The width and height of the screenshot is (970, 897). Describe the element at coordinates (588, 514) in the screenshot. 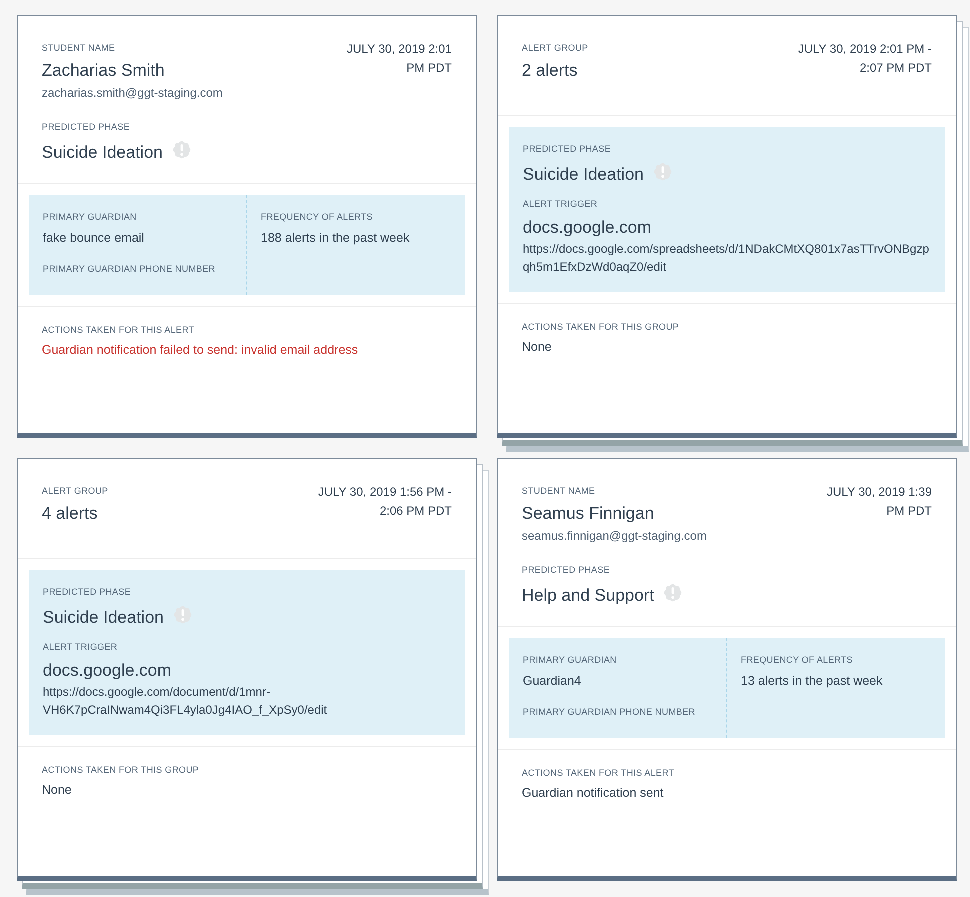

I see `student-name: Seamus Finnigan` at that location.